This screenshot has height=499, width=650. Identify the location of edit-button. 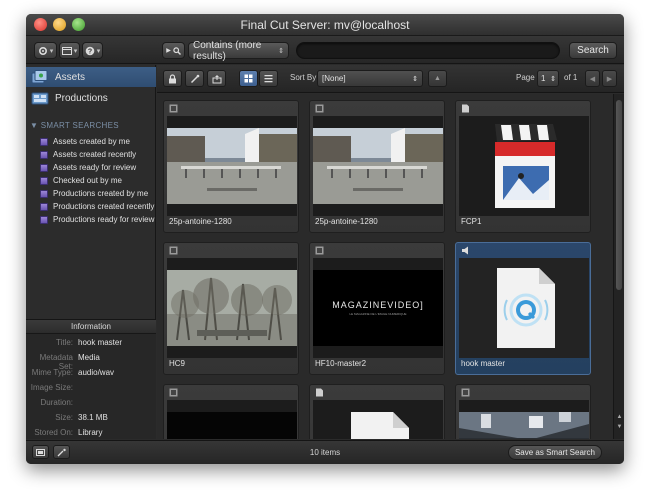
(194, 78).